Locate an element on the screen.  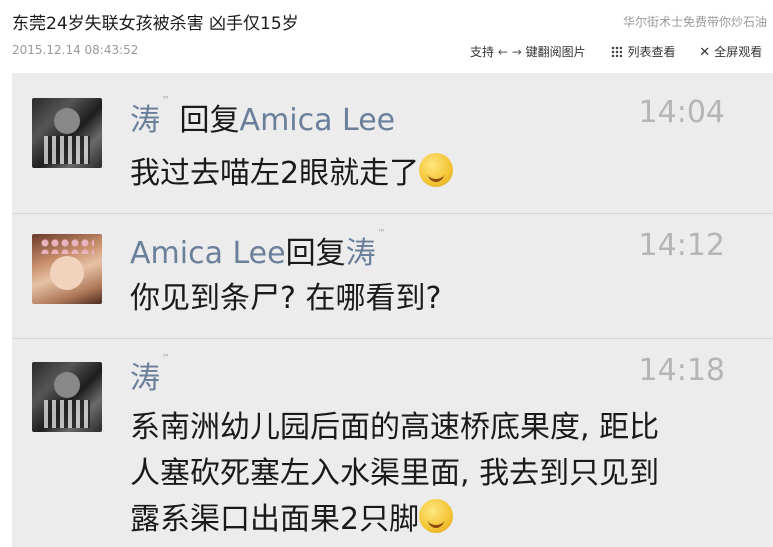
fullscreen-button: ✕ 全屏观看 is located at coordinates (730, 51).